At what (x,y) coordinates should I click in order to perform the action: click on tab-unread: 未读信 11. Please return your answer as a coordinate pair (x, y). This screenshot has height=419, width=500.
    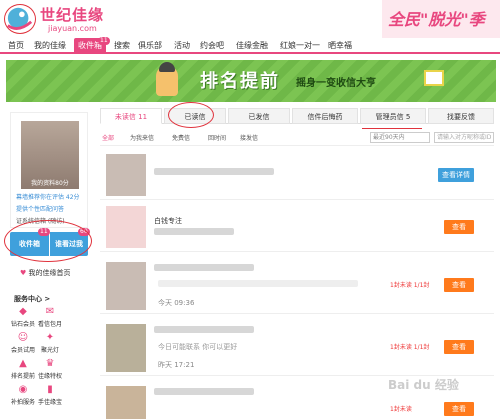
    Looking at the image, I should click on (131, 116).